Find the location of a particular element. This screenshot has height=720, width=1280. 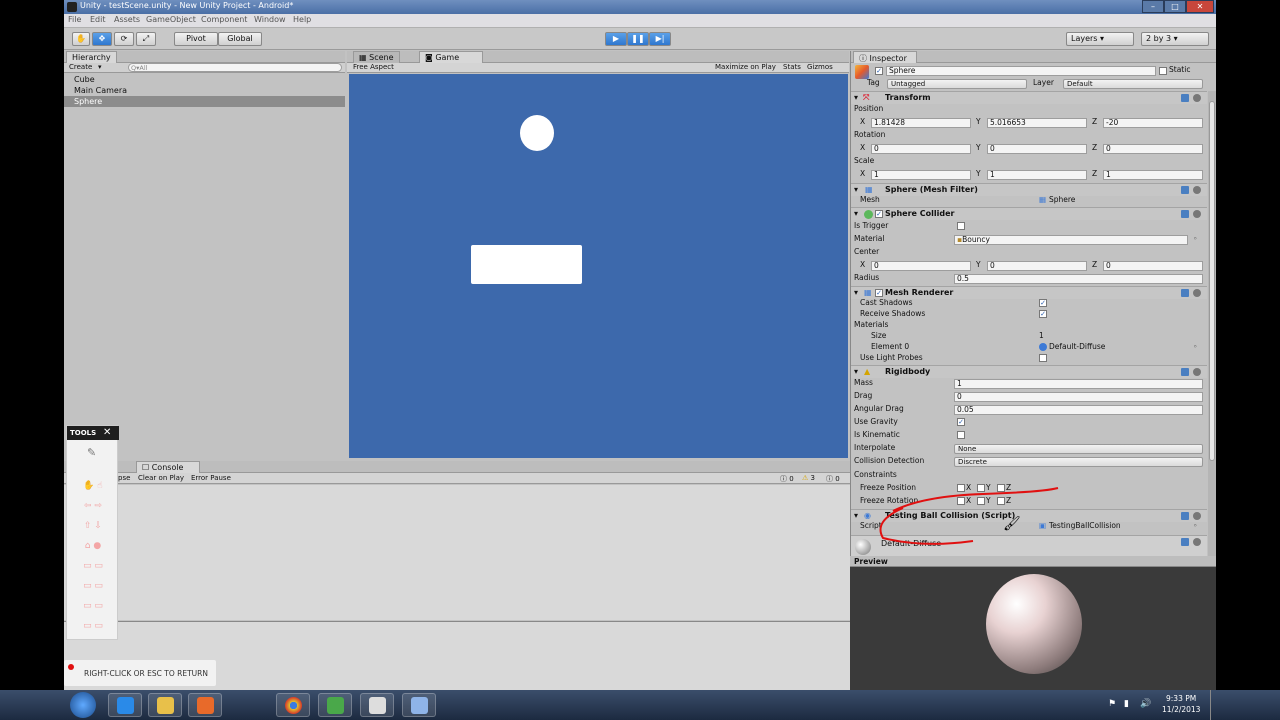

rotation-y-field: 0 is located at coordinates (1037, 149).